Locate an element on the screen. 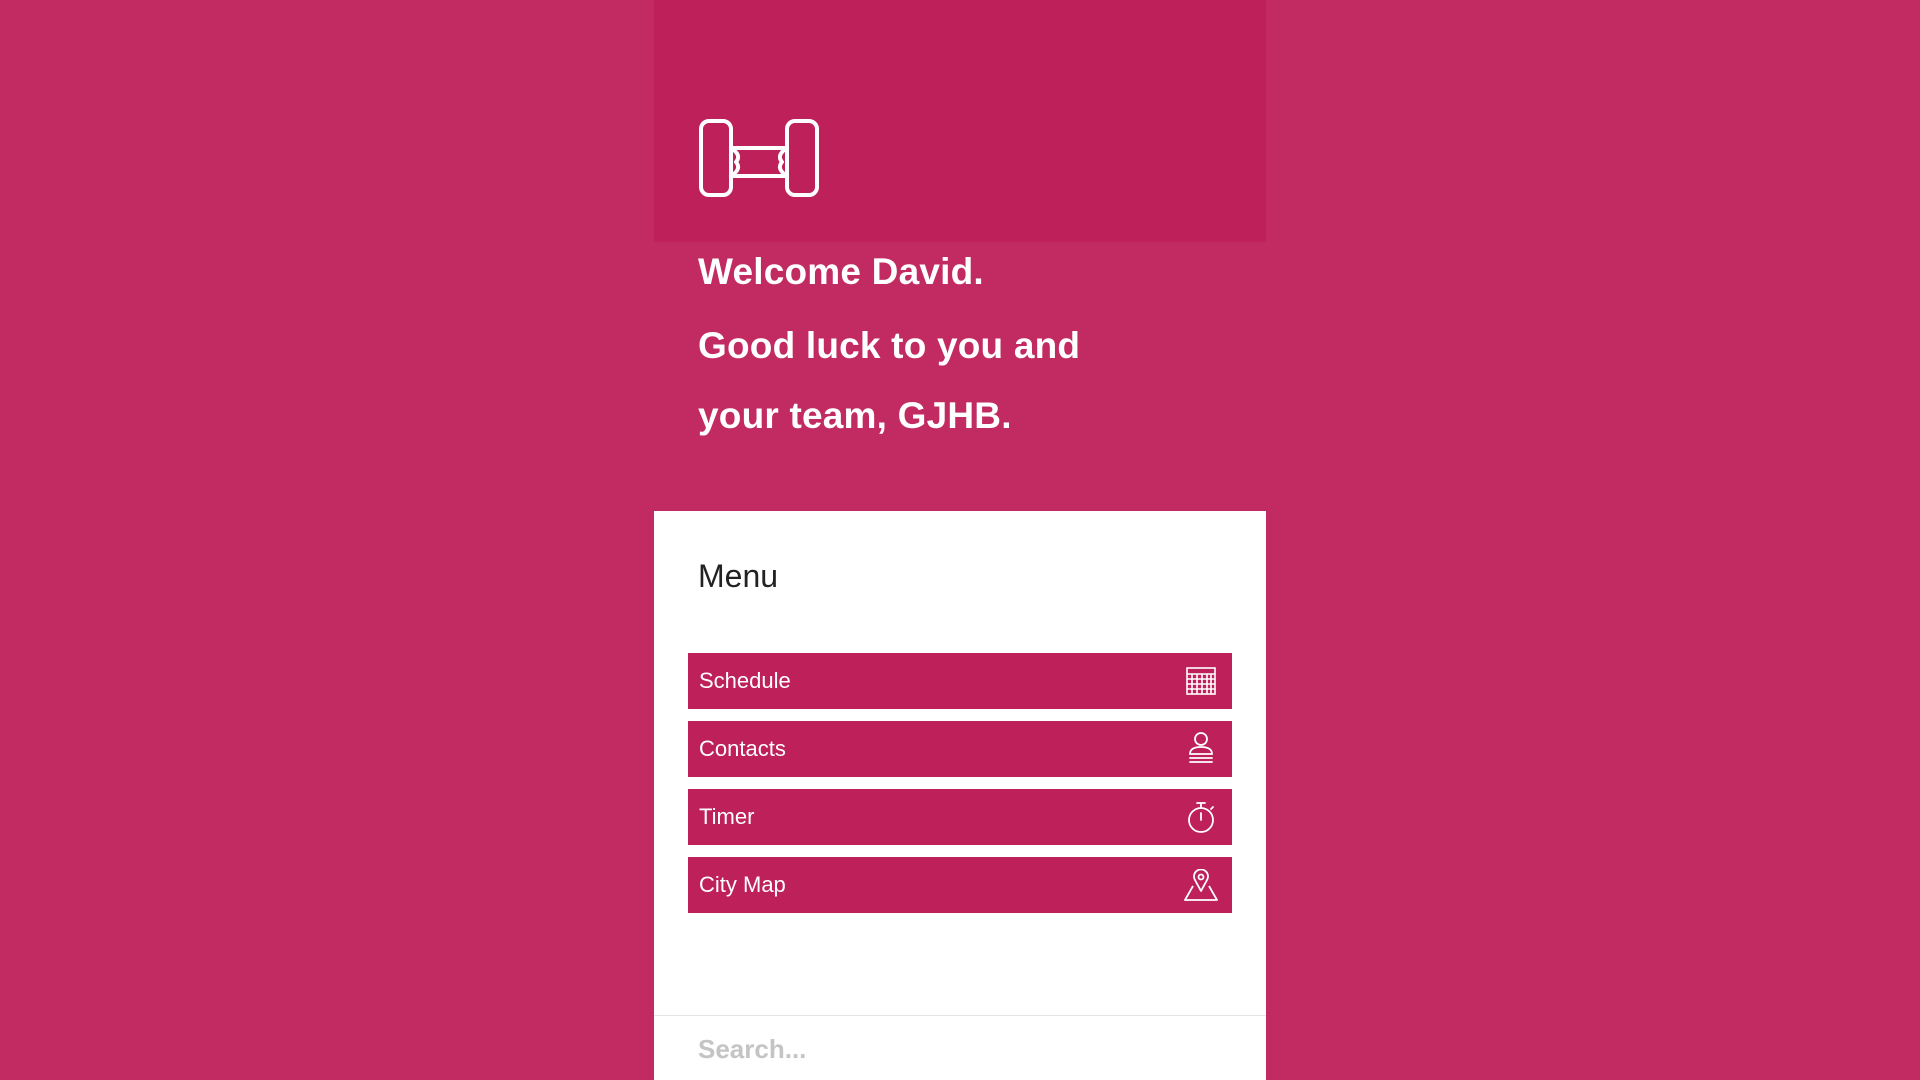 Image resolution: width=1920 pixels, height=1080 pixels. ticket-icon is located at coordinates (759, 158).